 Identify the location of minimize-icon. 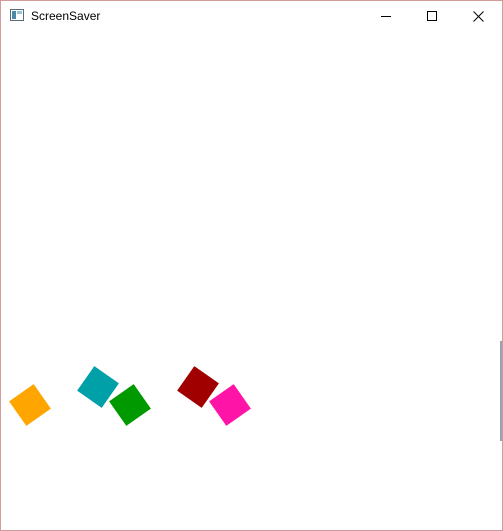
(386, 16).